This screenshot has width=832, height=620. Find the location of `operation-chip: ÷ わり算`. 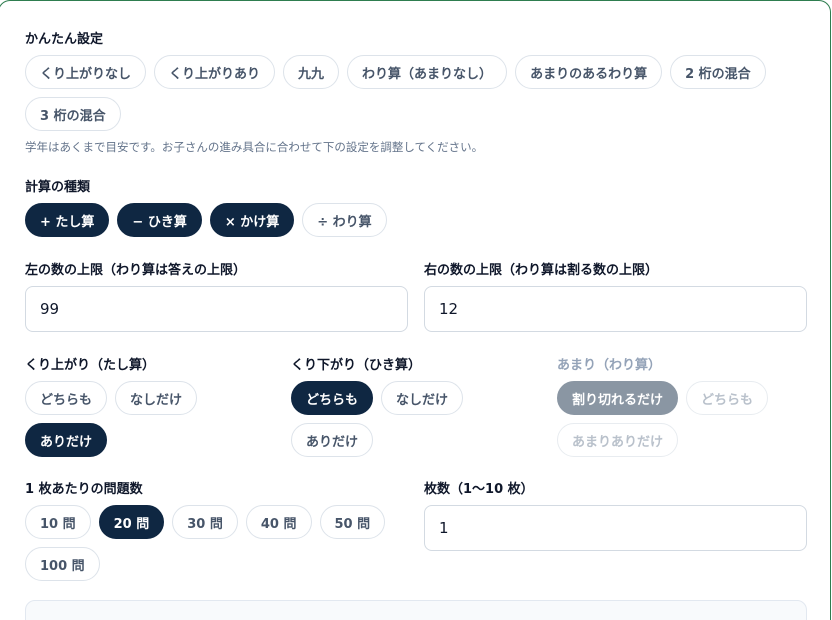

operation-chip: ÷ わり算 is located at coordinates (344, 220).